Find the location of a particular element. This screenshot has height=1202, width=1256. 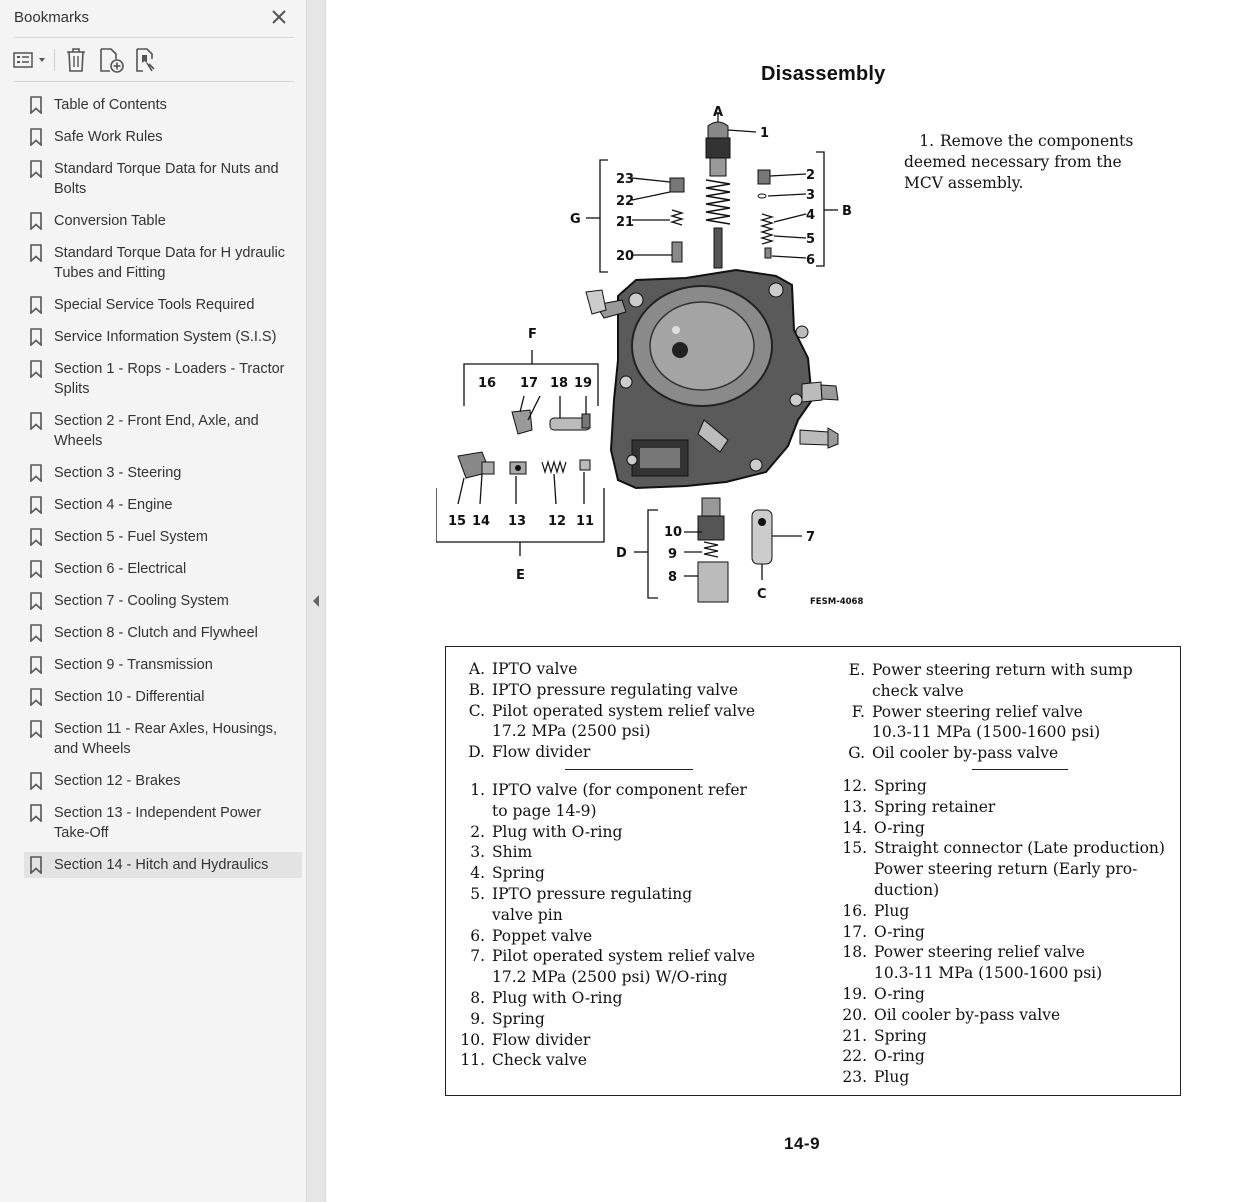

find-bookmark-button is located at coordinates (146, 60).